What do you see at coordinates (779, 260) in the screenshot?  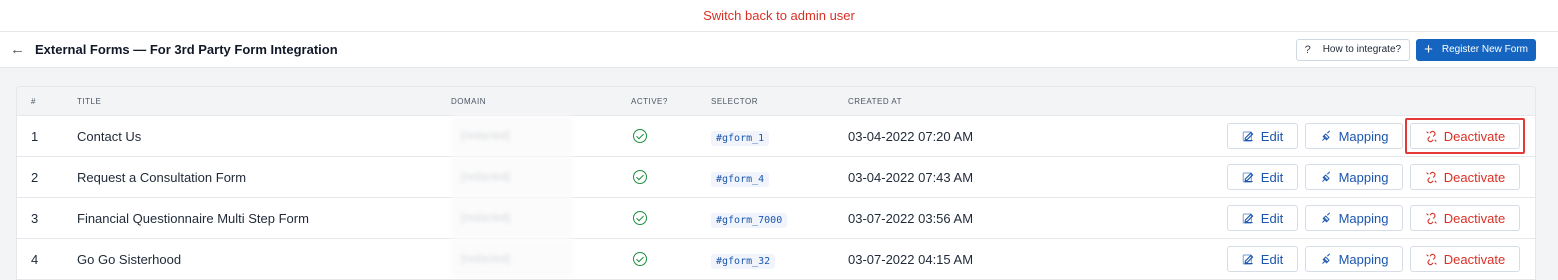 I see `row-selector: #gform_32` at bounding box center [779, 260].